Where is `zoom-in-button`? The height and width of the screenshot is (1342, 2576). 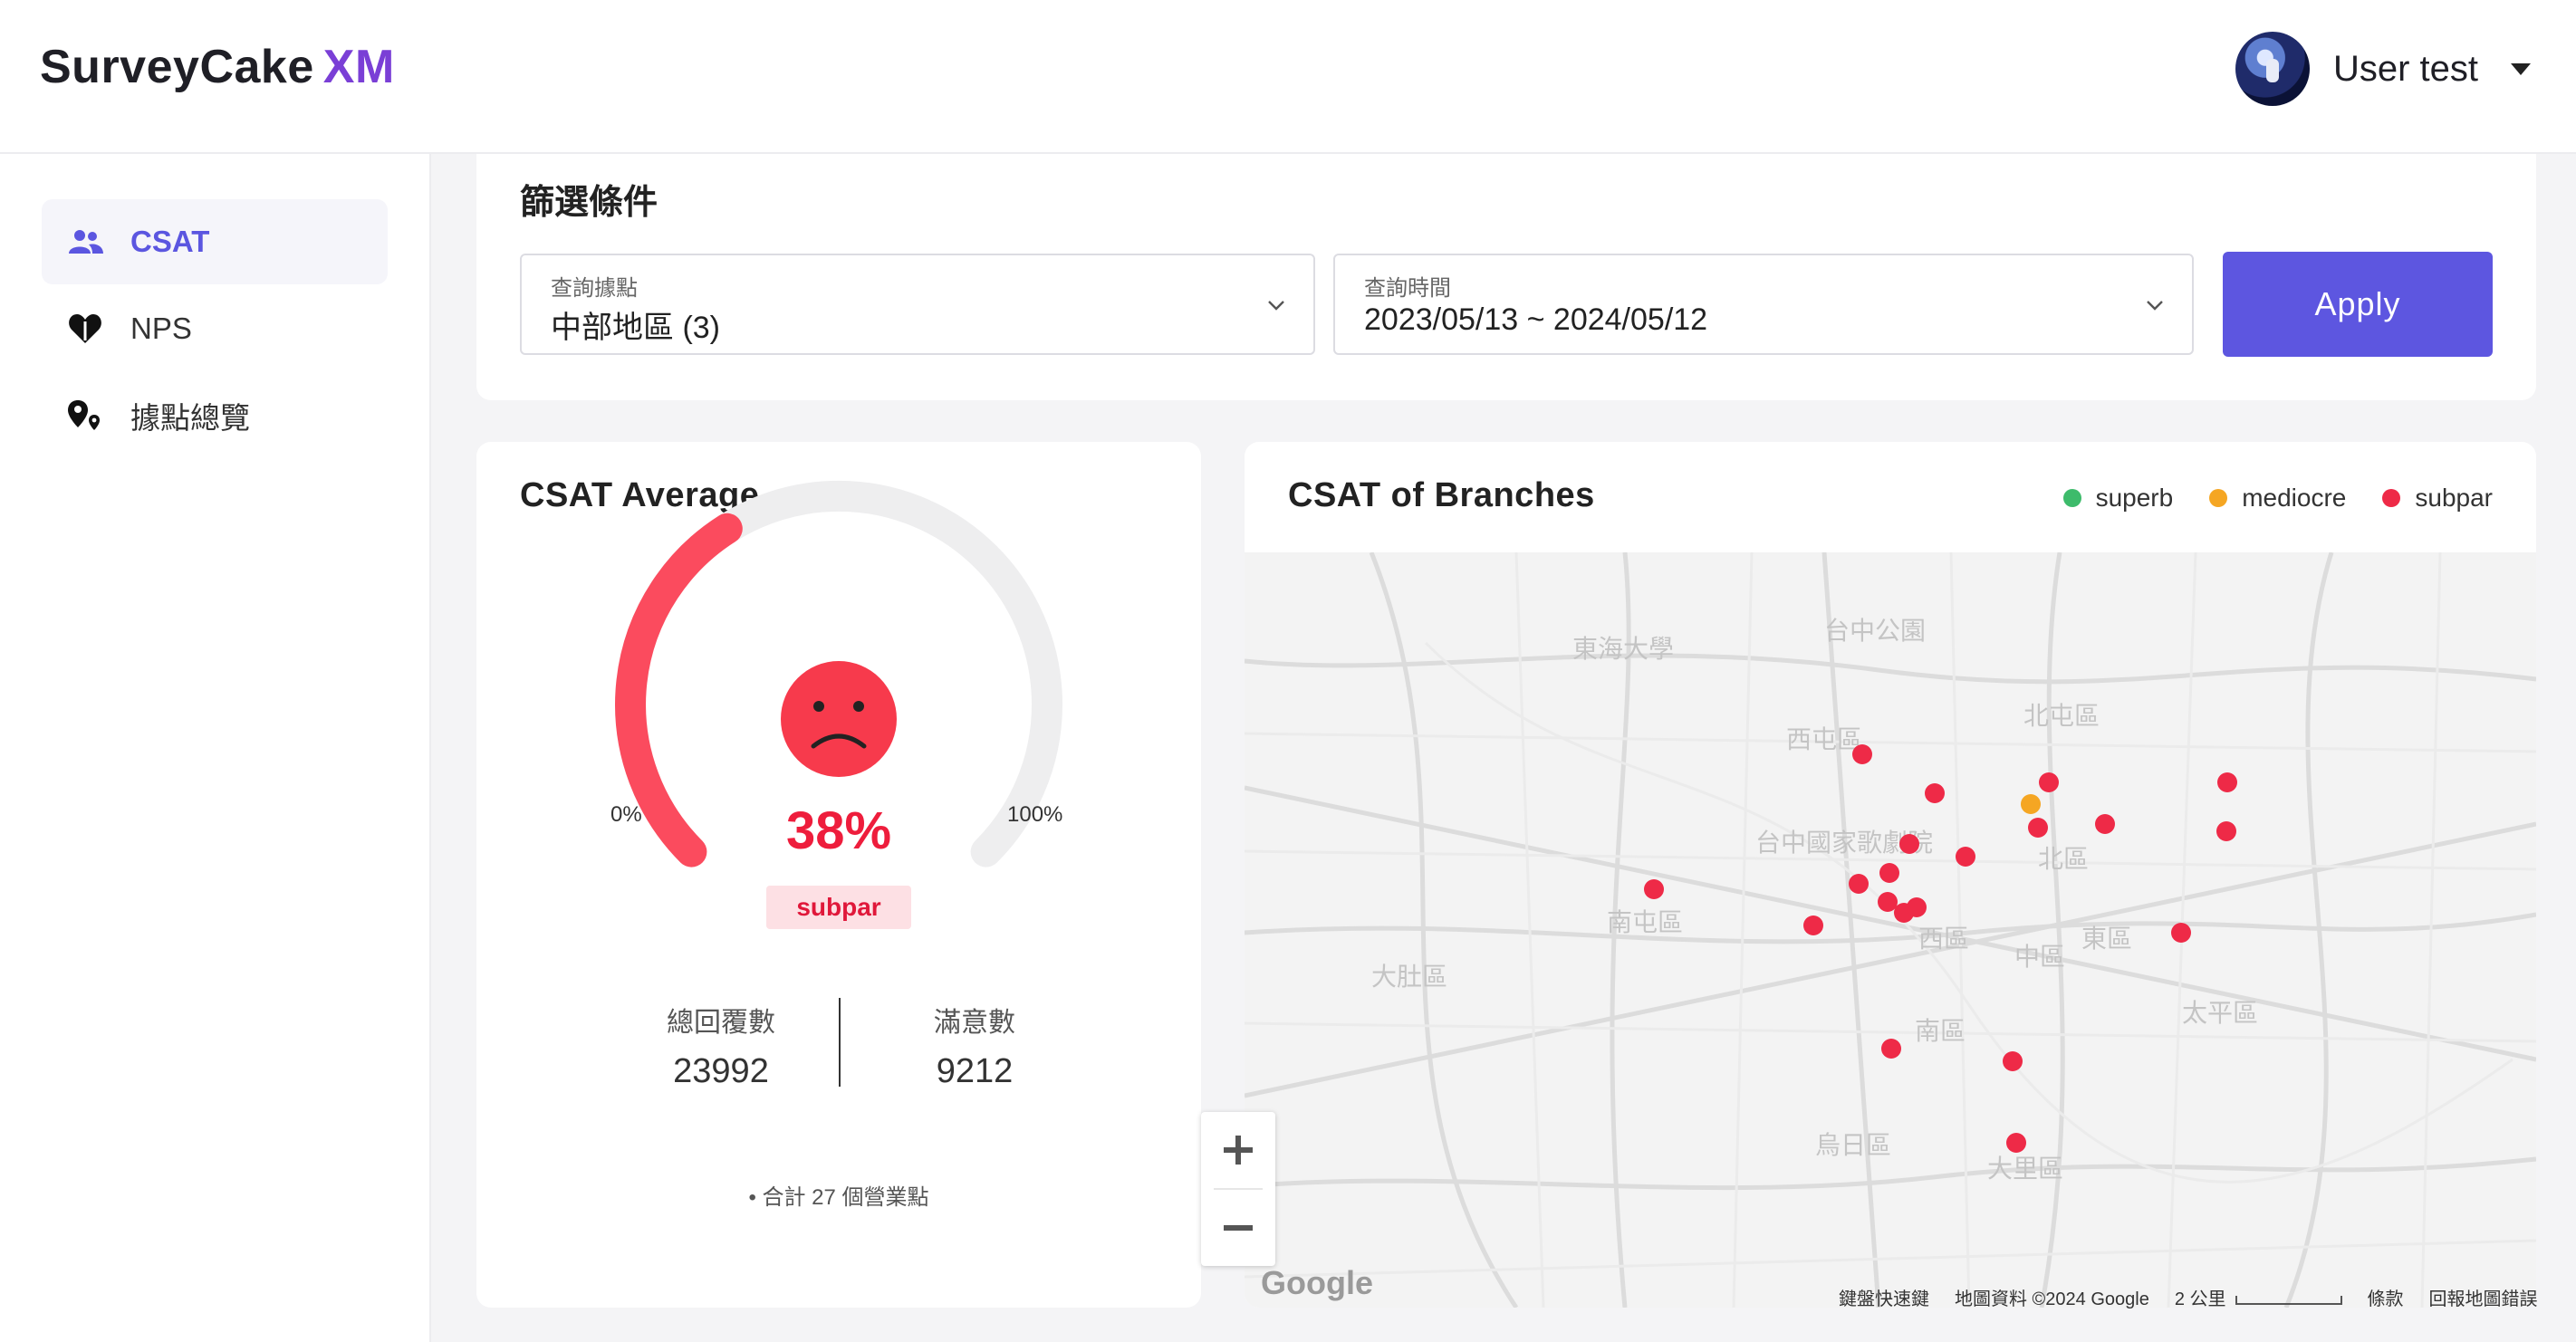 zoom-in-button is located at coordinates (1238, 1150).